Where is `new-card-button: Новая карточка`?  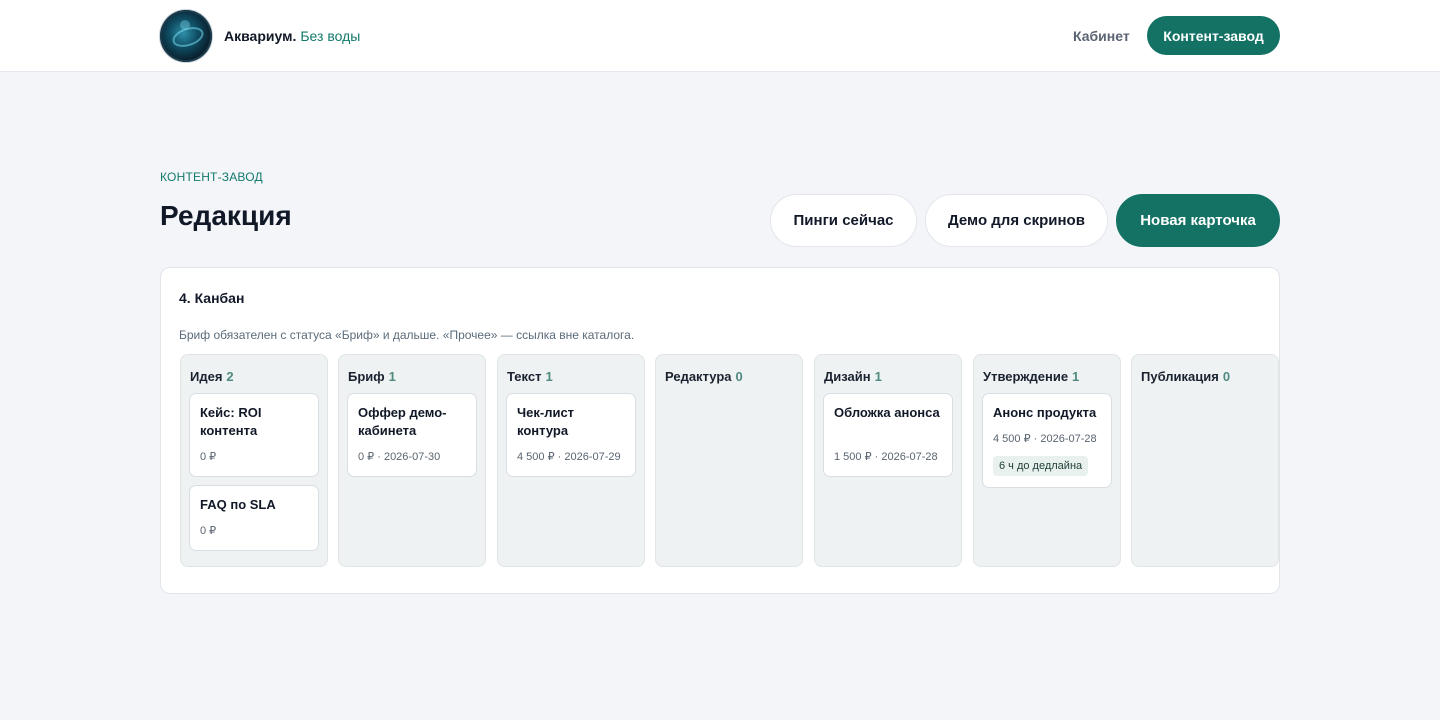
new-card-button: Новая карточка is located at coordinates (1198, 220).